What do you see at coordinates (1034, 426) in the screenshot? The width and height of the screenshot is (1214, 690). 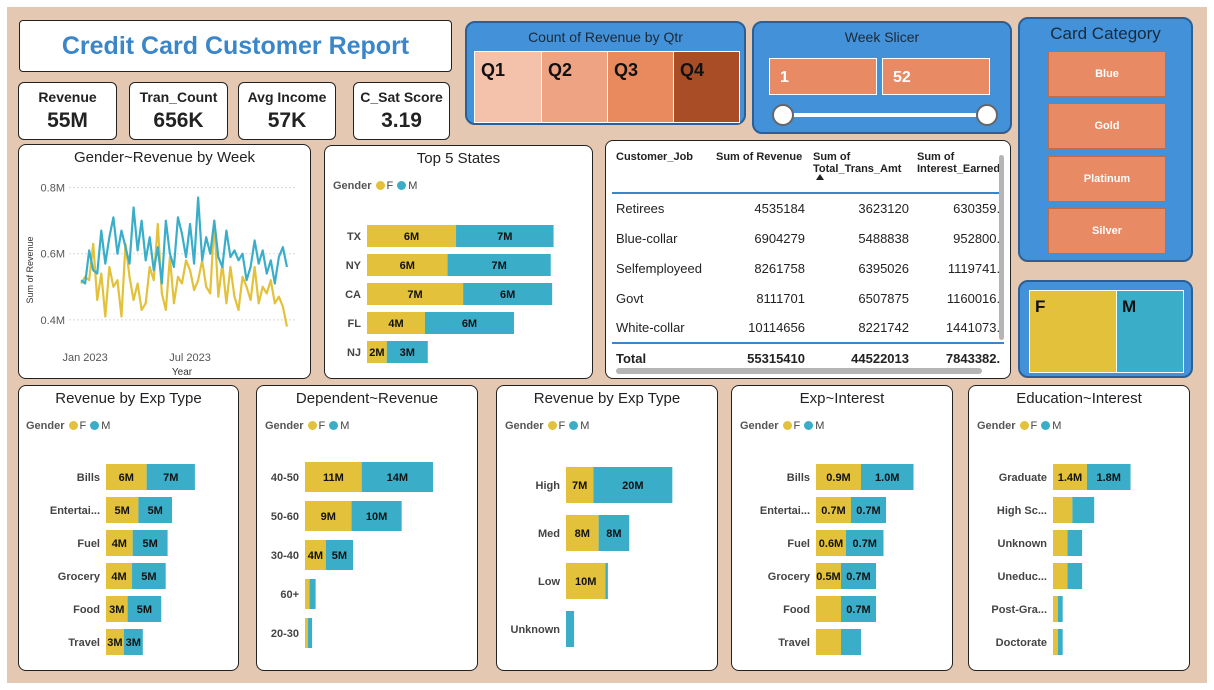 I see `legend-female-label: F` at bounding box center [1034, 426].